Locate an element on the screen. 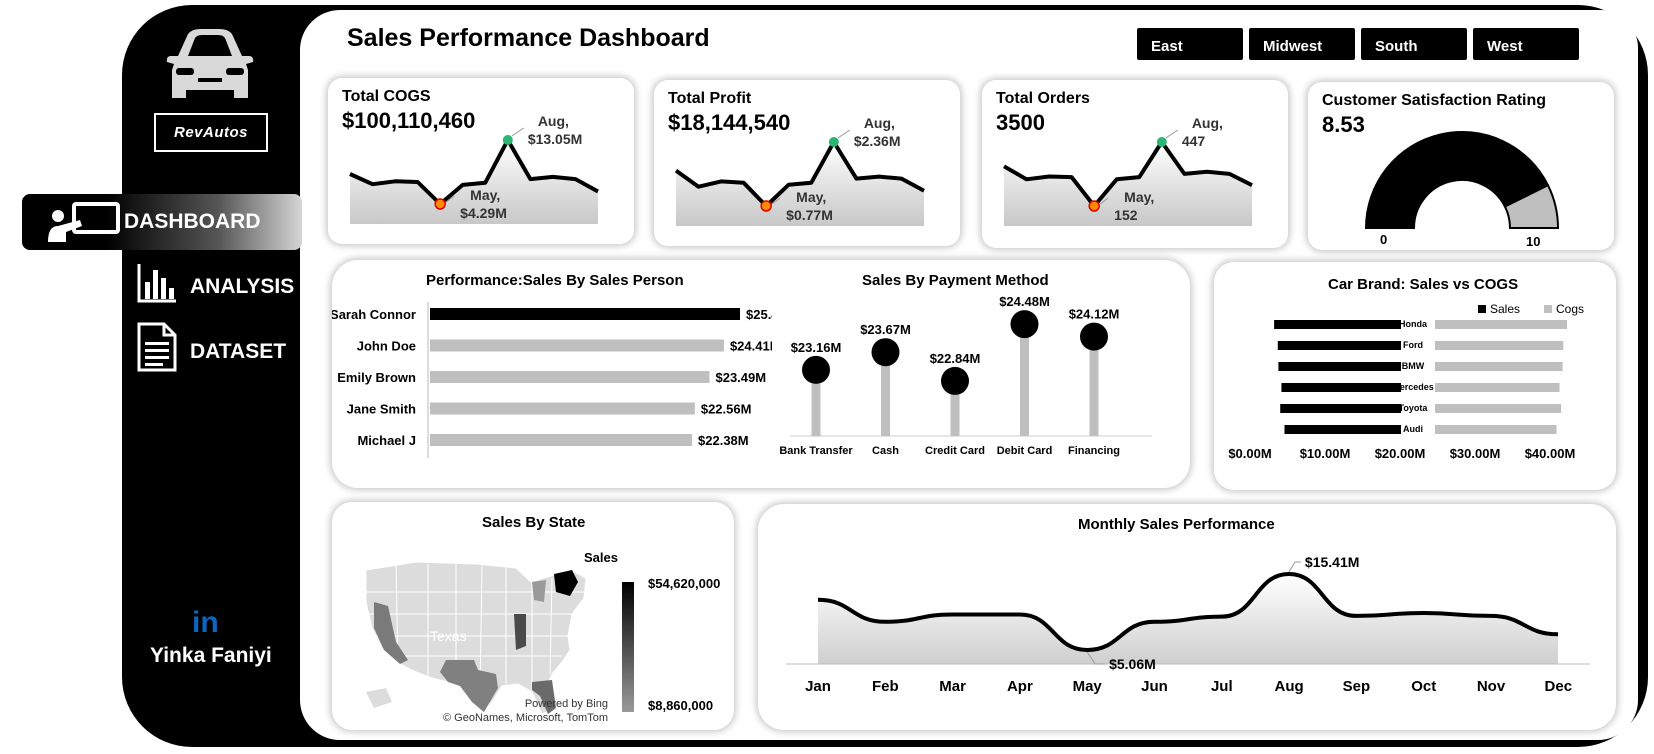 This screenshot has width=1654, height=754. car-brand-label: Toyota is located at coordinates (1414, 408).